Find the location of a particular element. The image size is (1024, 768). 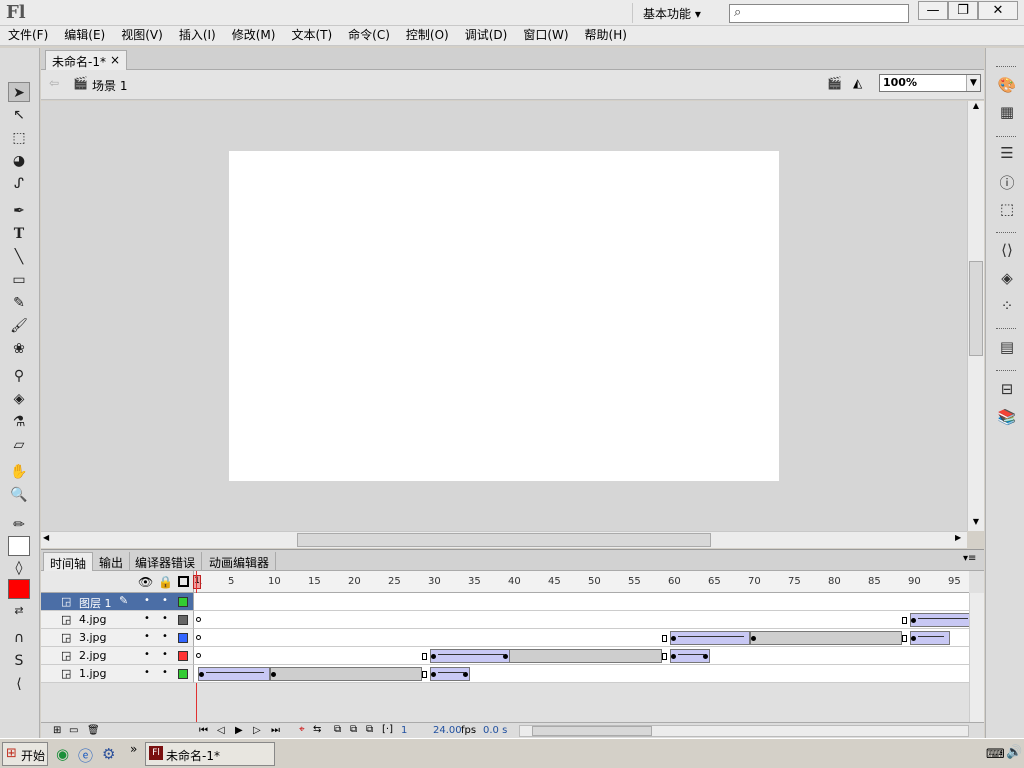

document-tab: 未命名-1* × is located at coordinates (86, 60).